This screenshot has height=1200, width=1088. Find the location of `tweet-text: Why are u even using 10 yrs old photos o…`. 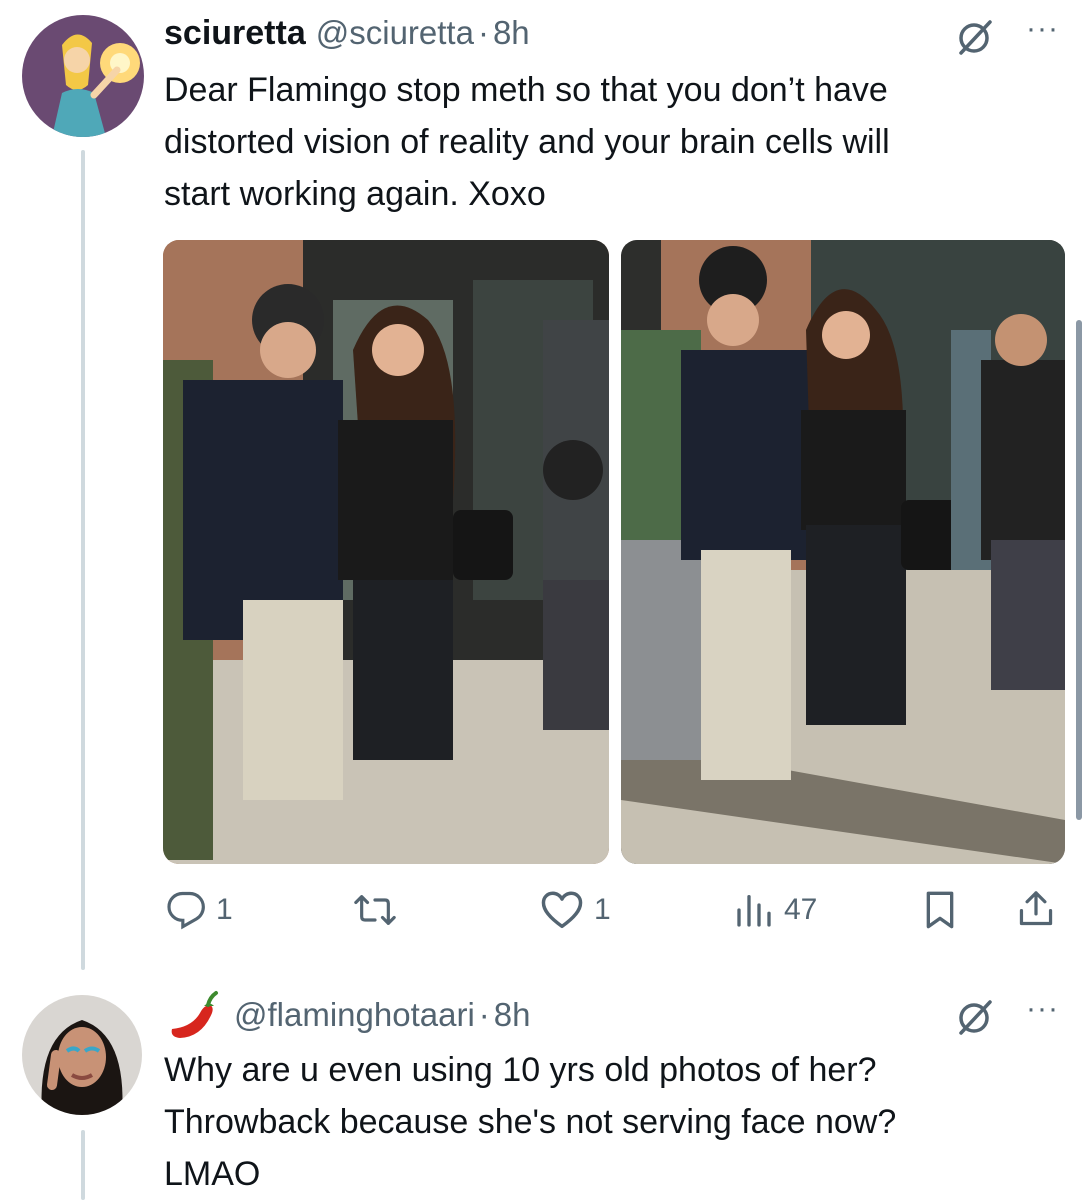

tweet-text: Why are u even using 10 yrs old photos o… is located at coordinates (530, 1122).